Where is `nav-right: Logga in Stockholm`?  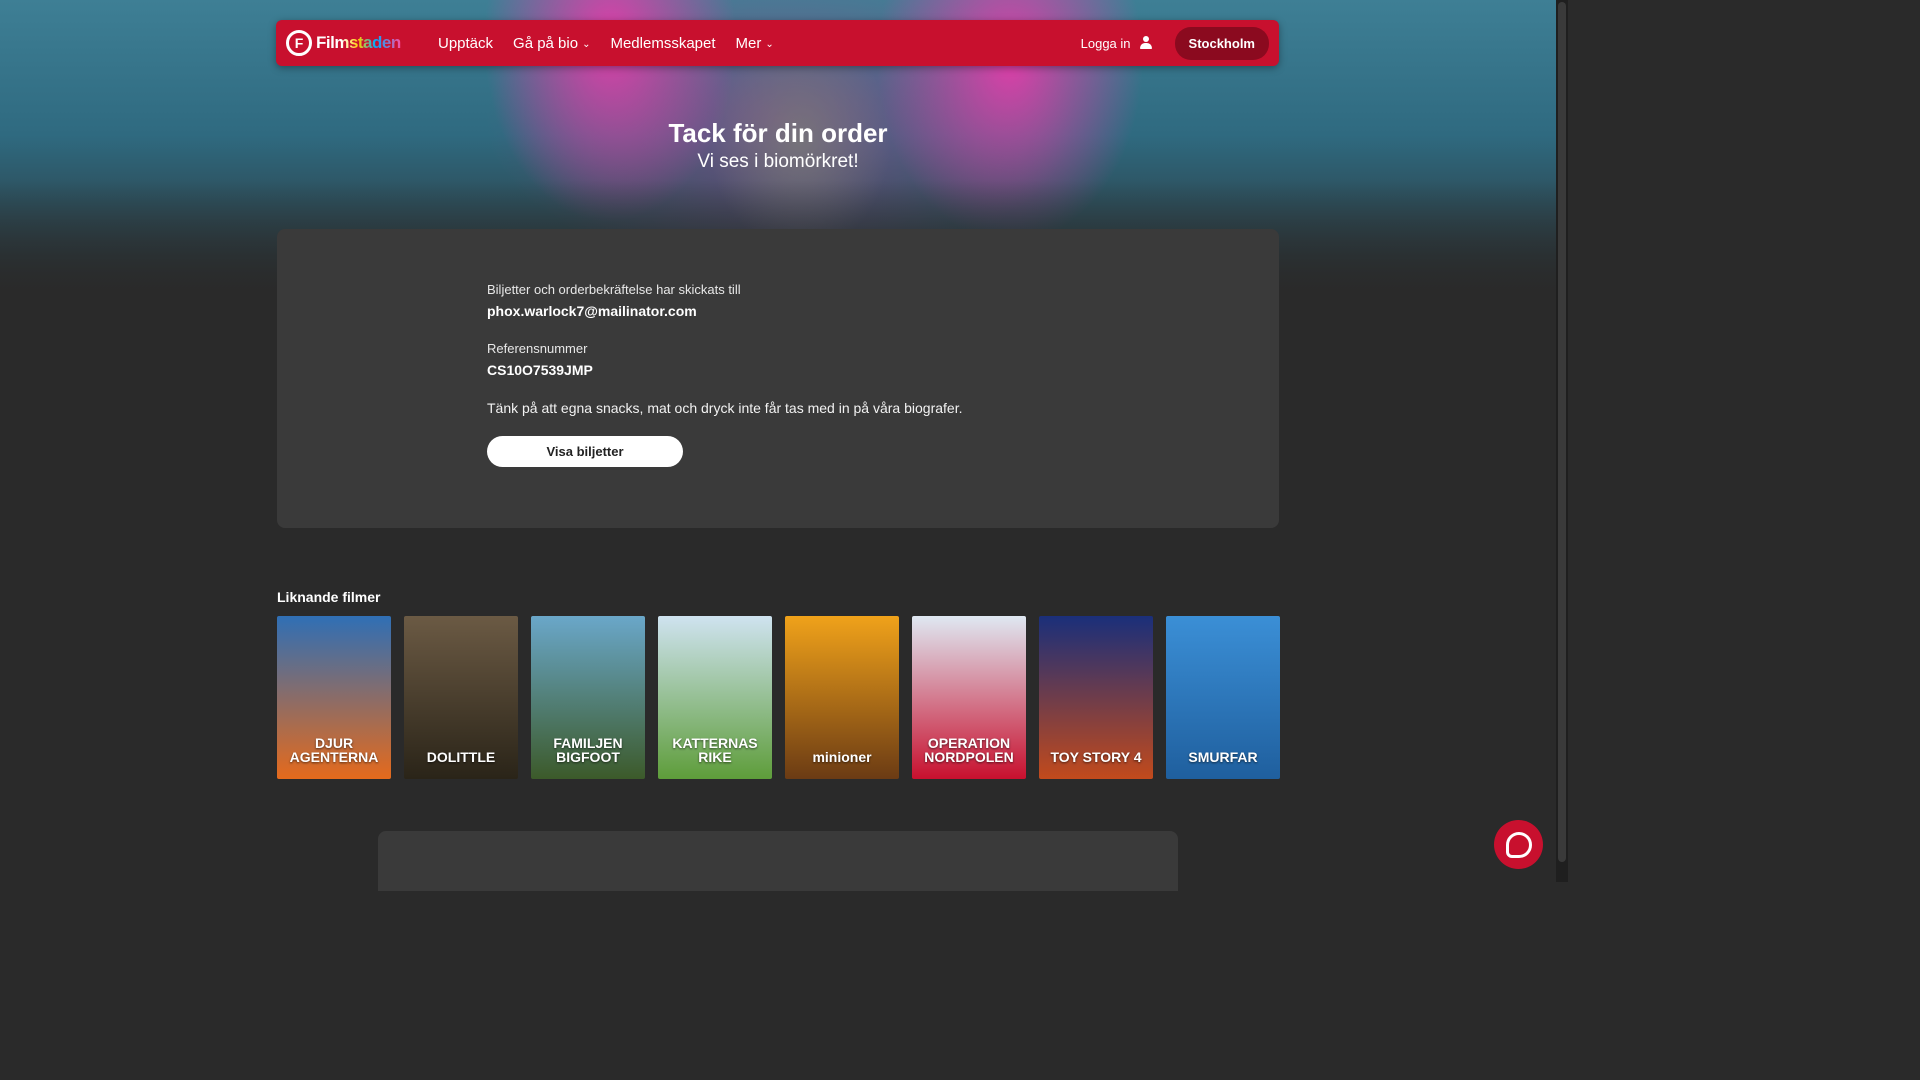 nav-right: Logga in Stockholm is located at coordinates (1175, 43).